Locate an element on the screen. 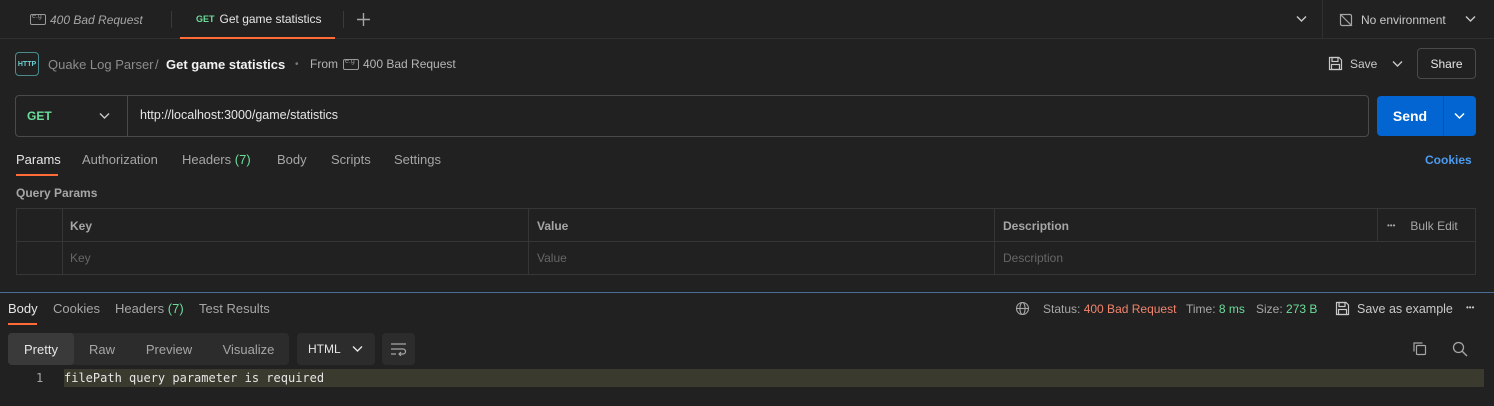  description-input: Description is located at coordinates (1033, 257).